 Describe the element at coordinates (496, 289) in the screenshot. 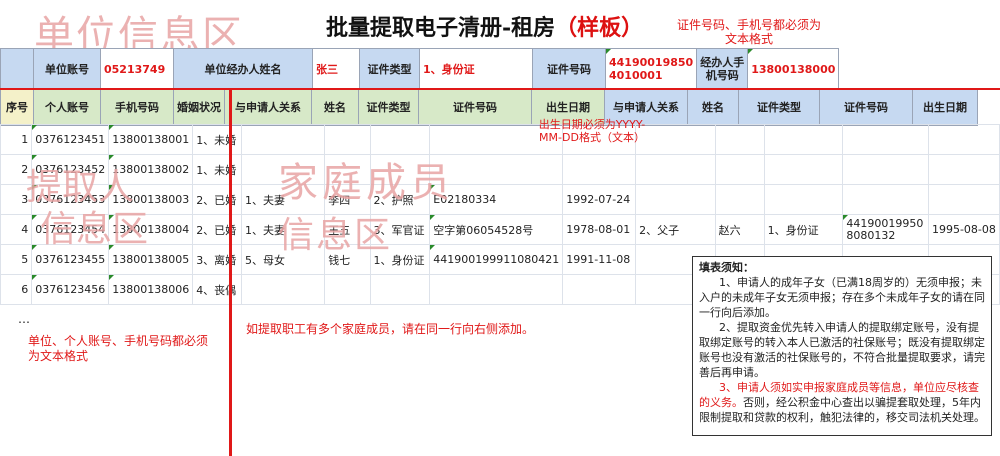

I see `cell-idno` at that location.